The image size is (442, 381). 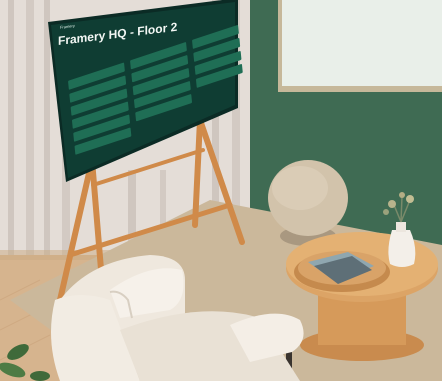 What do you see at coordinates (342, 271) in the screenshot?
I see `tray` at bounding box center [342, 271].